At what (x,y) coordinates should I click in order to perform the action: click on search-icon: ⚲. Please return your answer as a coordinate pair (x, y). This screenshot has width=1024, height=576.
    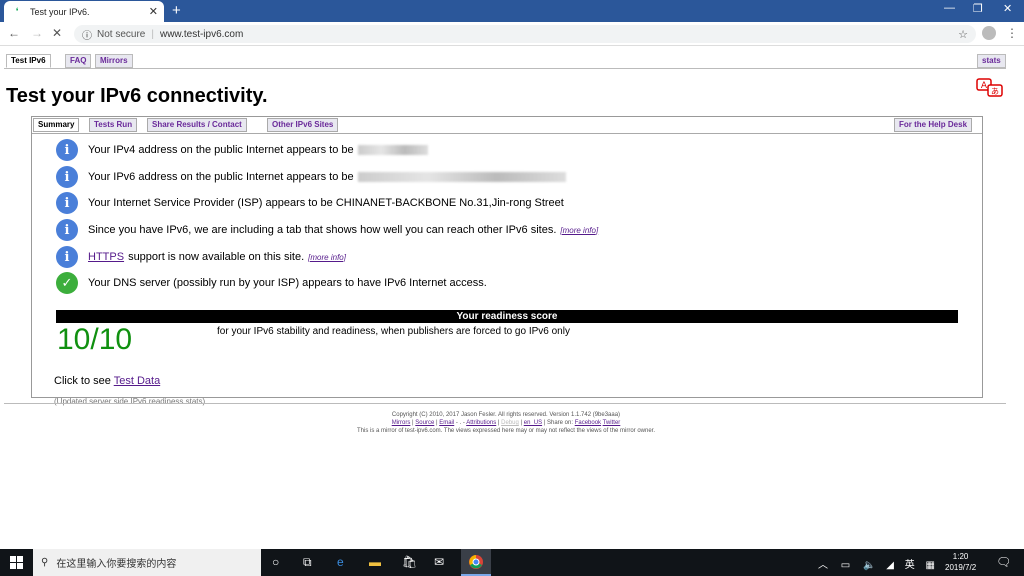
    Looking at the image, I should click on (45, 562).